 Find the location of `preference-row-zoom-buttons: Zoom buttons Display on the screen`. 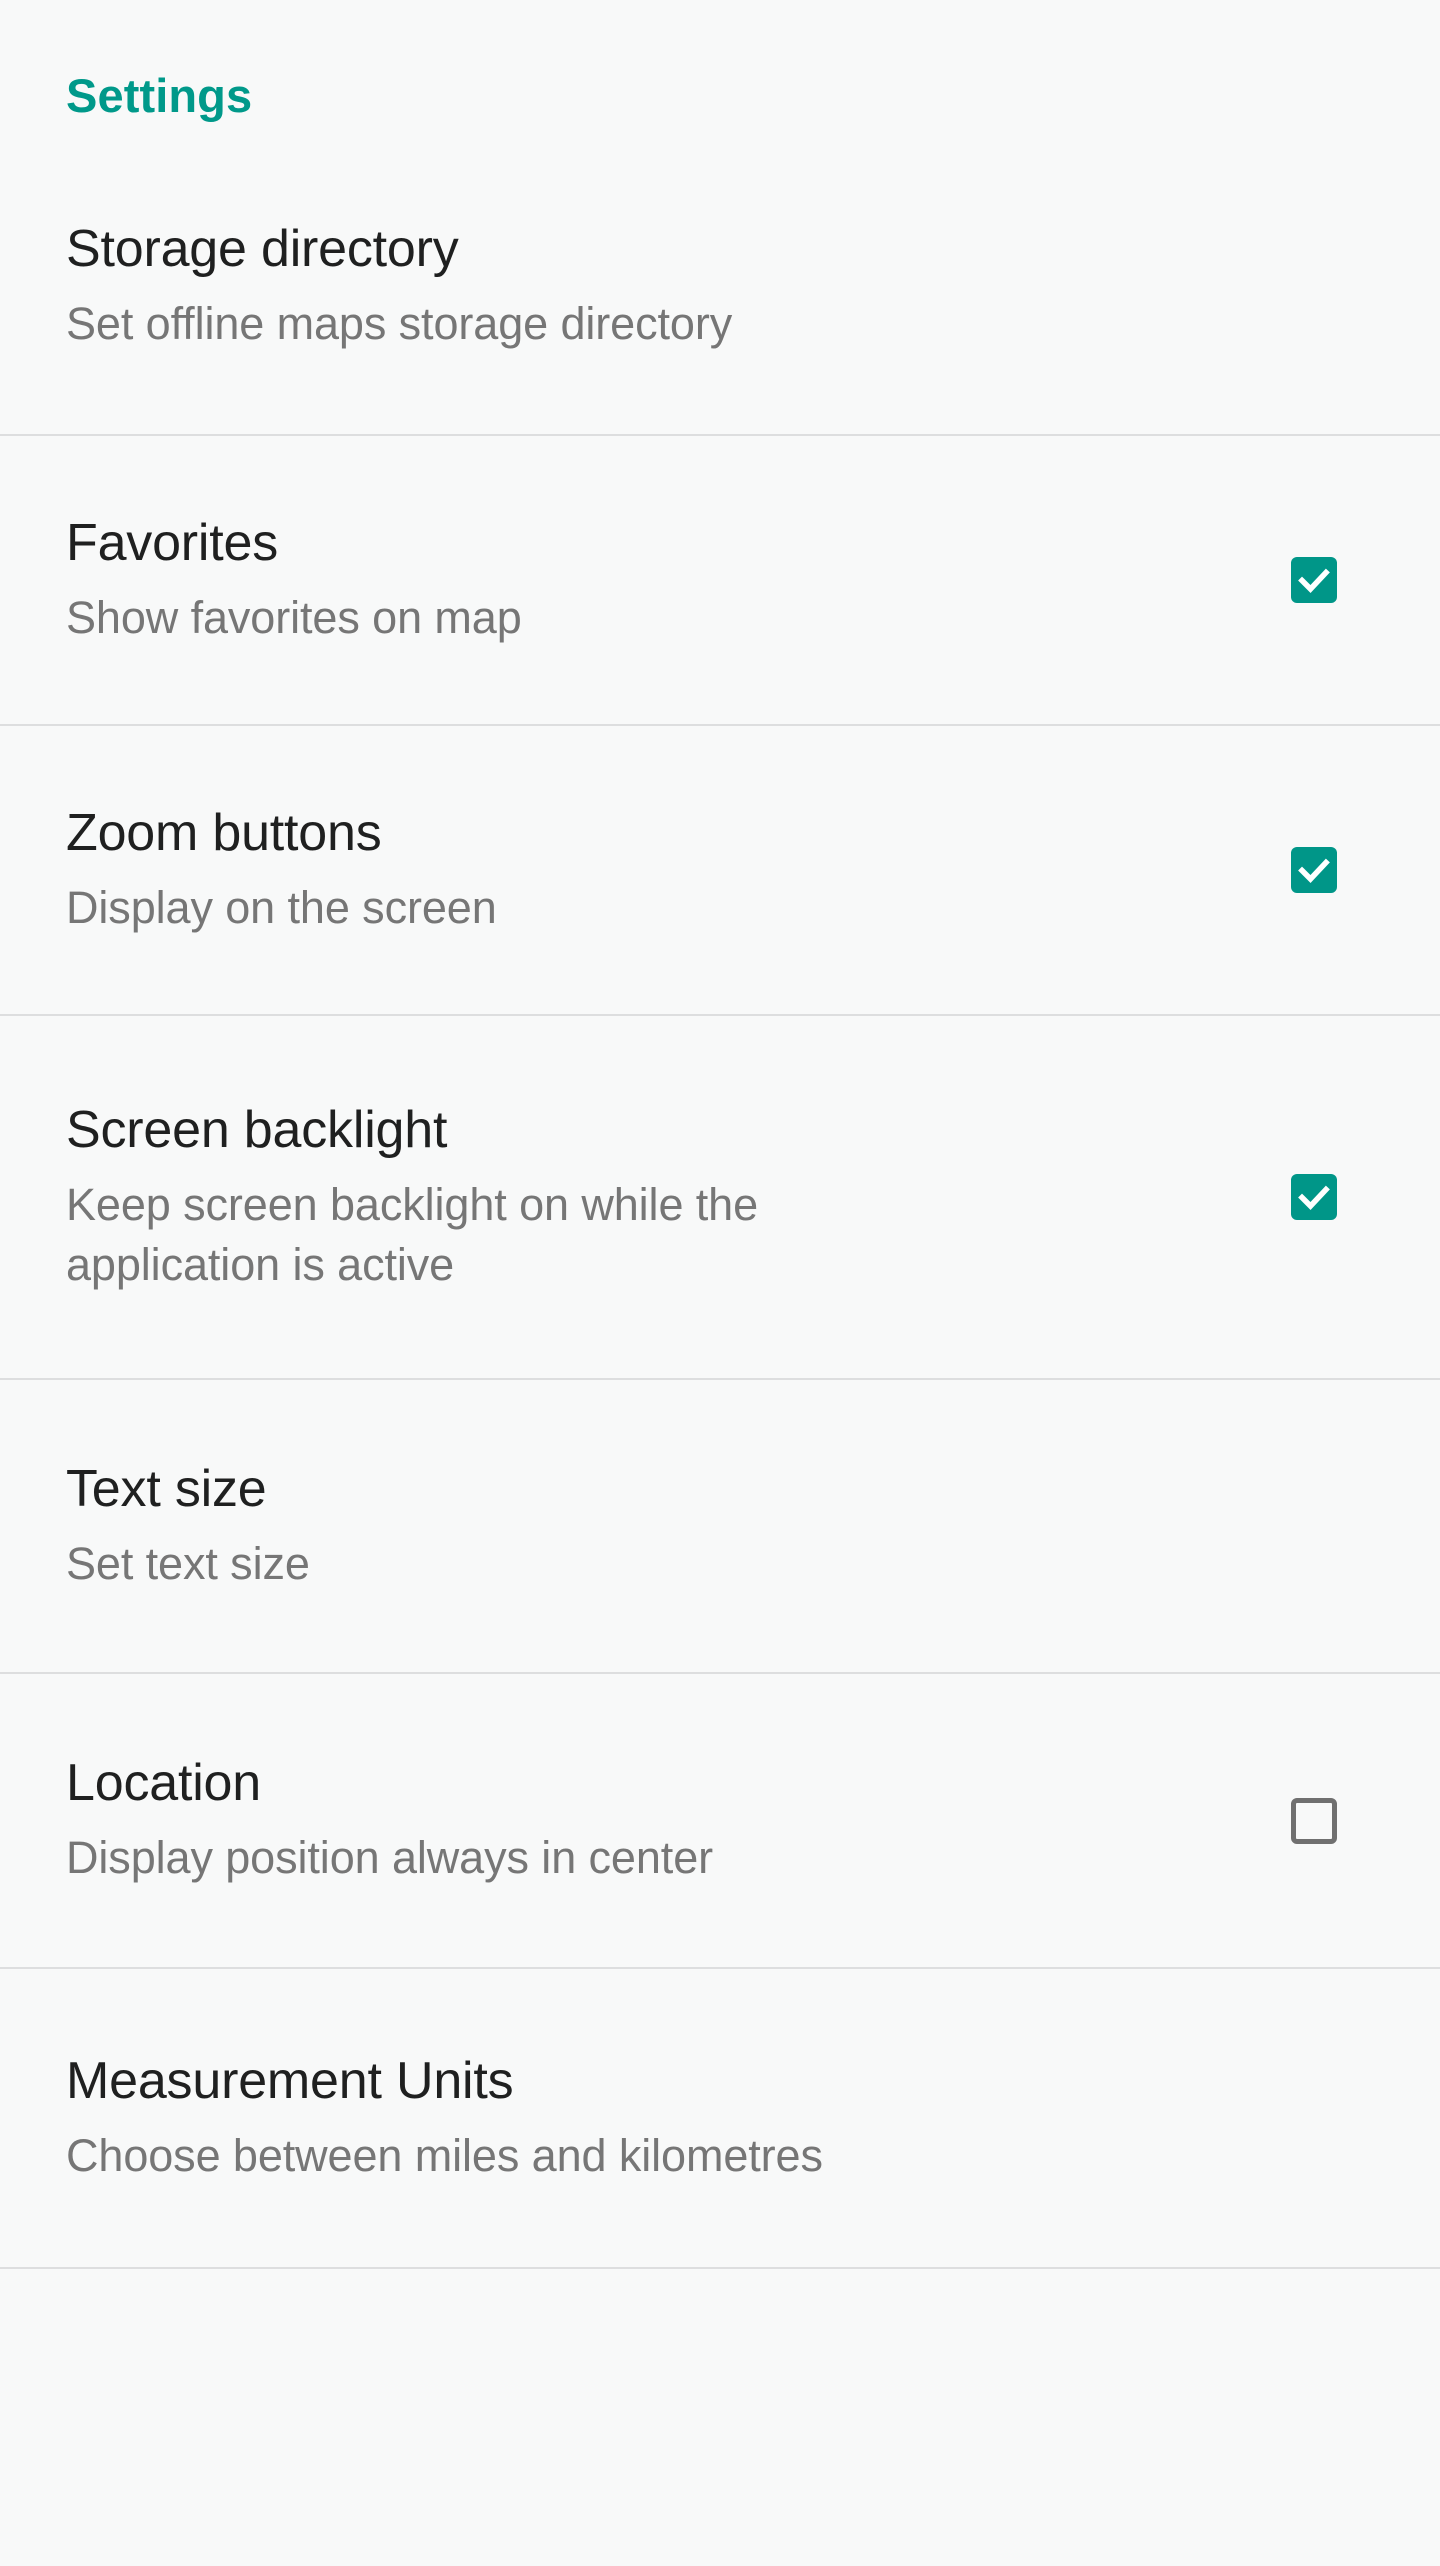

preference-row-zoom-buttons: Zoom buttons Display on the screen is located at coordinates (720, 870).